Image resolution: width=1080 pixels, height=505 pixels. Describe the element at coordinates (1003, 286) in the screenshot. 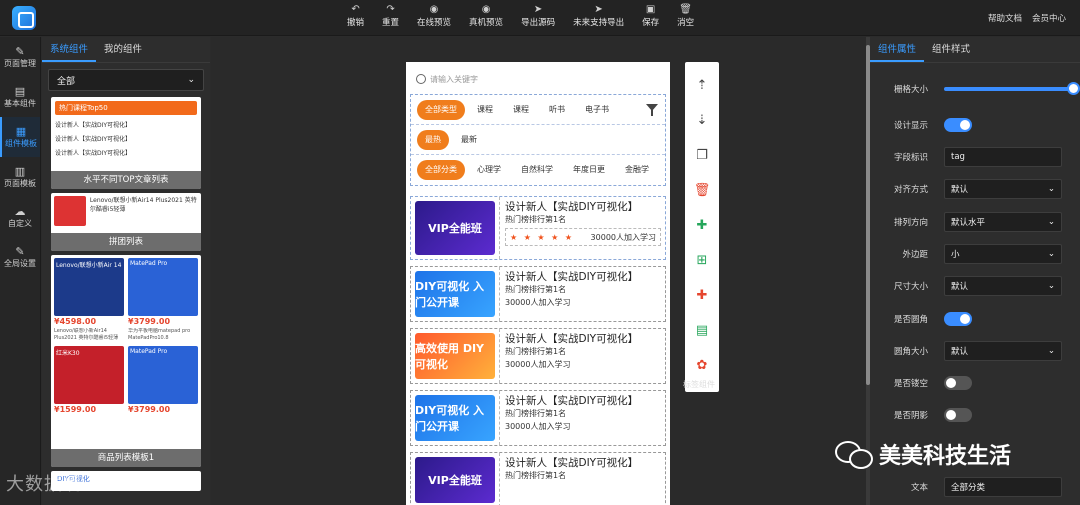

I see `size-select: 默认 ⌄` at that location.